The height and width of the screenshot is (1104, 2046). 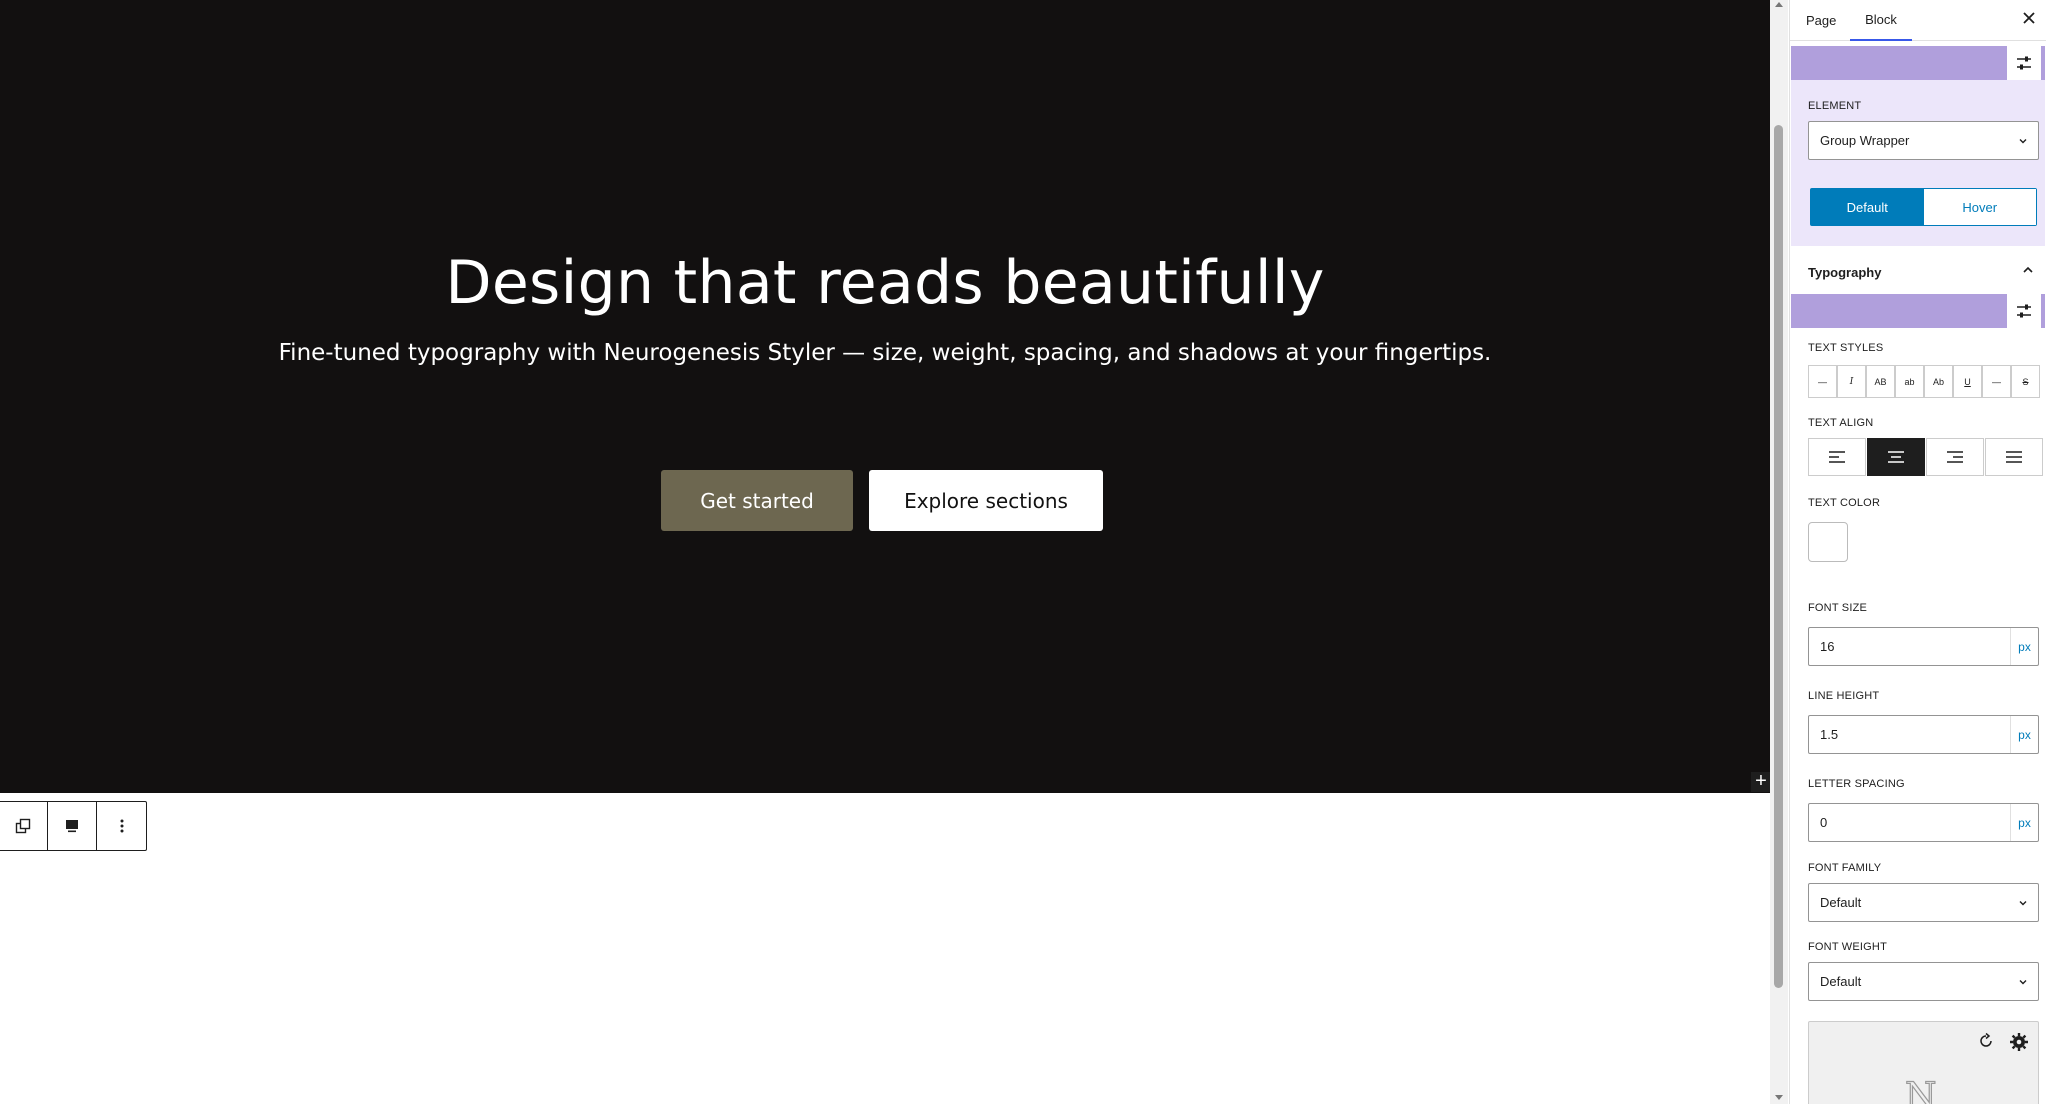 What do you see at coordinates (1844, 503) in the screenshot?
I see `text-color-label: TEXT COLOR` at bounding box center [1844, 503].